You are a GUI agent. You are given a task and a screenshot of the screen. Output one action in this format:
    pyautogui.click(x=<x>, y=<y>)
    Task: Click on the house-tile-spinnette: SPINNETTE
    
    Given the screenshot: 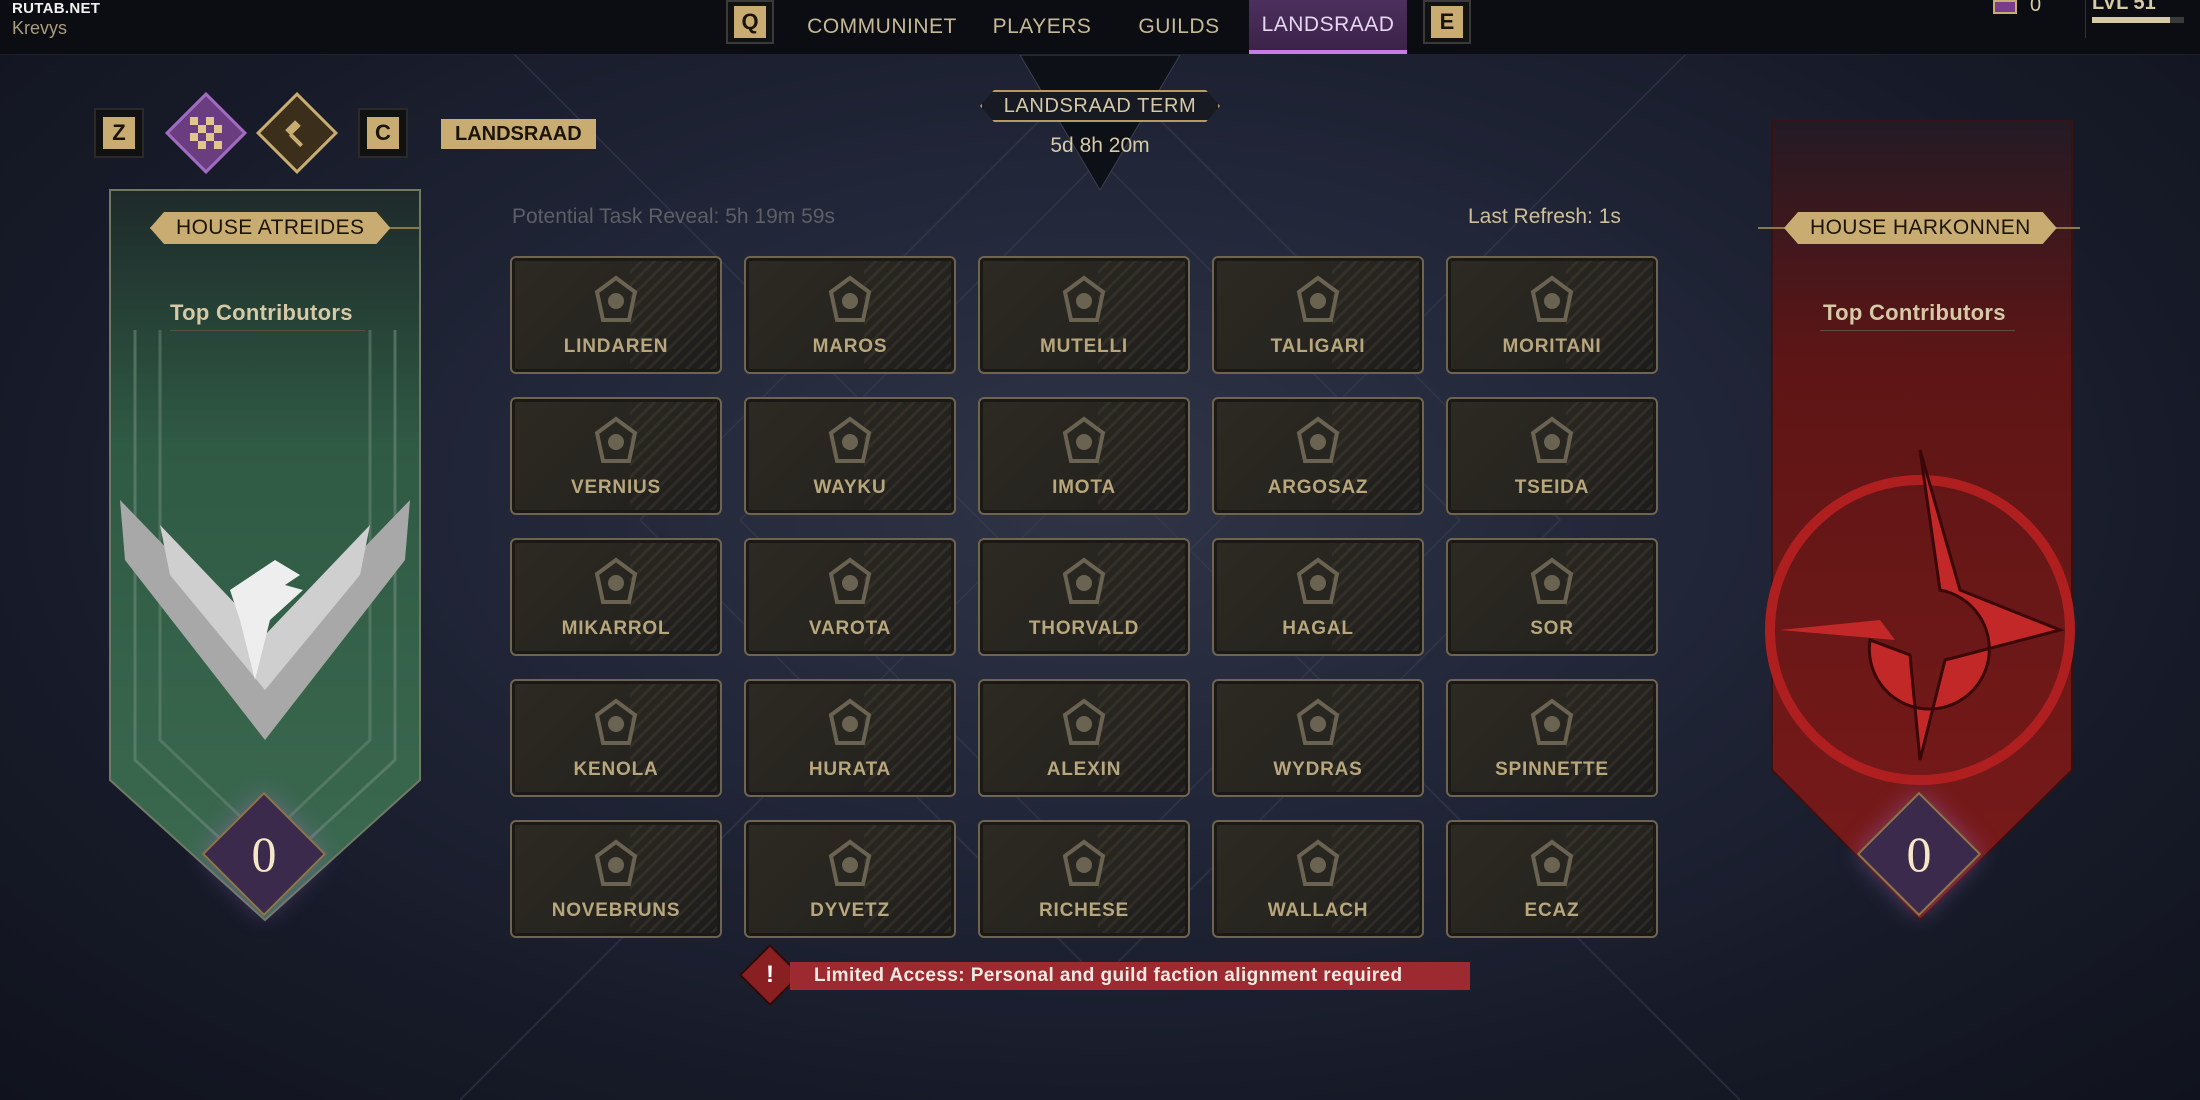 What is the action you would take?
    pyautogui.click(x=1552, y=738)
    